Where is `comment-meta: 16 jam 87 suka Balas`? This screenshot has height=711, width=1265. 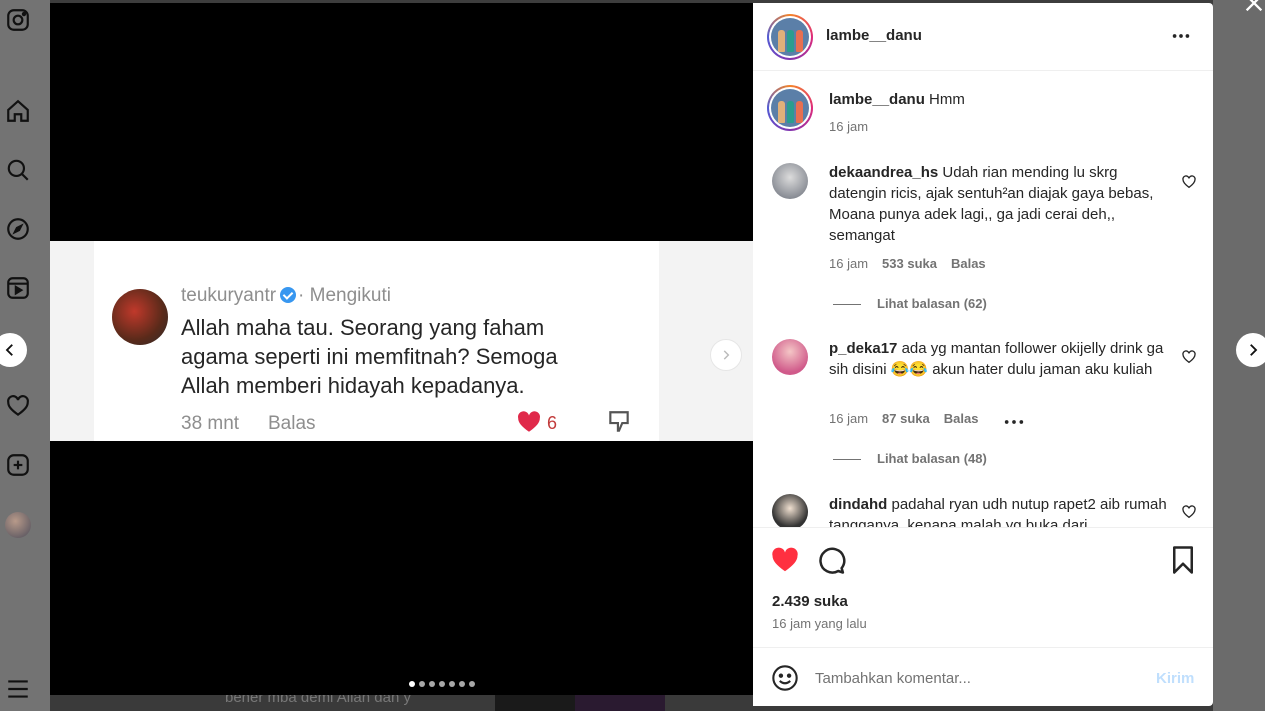 comment-meta: 16 jam 87 suka Balas is located at coordinates (904, 418).